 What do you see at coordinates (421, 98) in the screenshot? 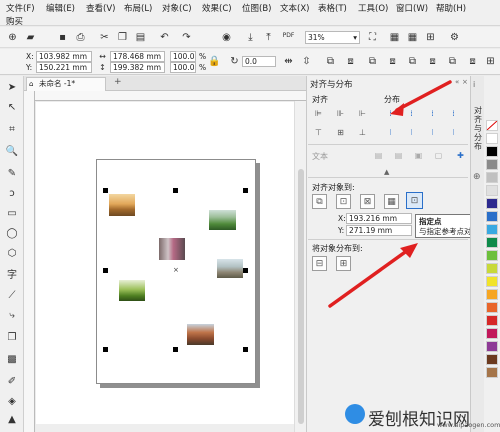
I see `arrow-to-distribute` at bounding box center [421, 98].